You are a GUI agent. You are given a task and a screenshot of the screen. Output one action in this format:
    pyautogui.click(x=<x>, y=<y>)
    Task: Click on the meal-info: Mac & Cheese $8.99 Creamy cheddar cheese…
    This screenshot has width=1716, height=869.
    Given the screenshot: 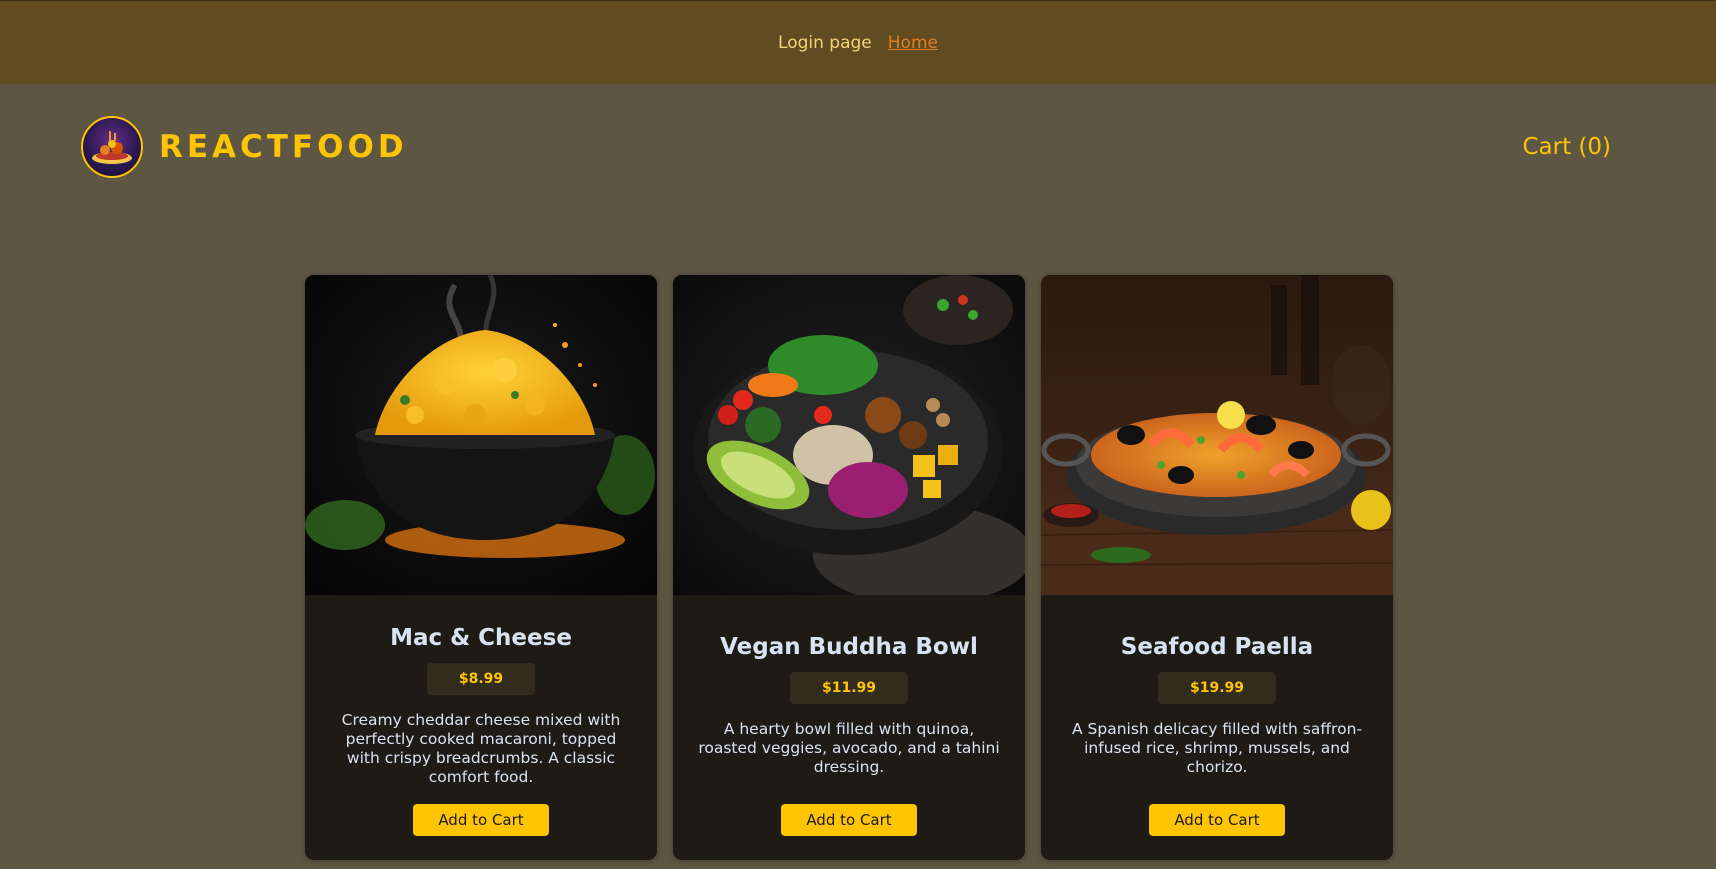 What is the action you would take?
    pyautogui.click(x=481, y=705)
    